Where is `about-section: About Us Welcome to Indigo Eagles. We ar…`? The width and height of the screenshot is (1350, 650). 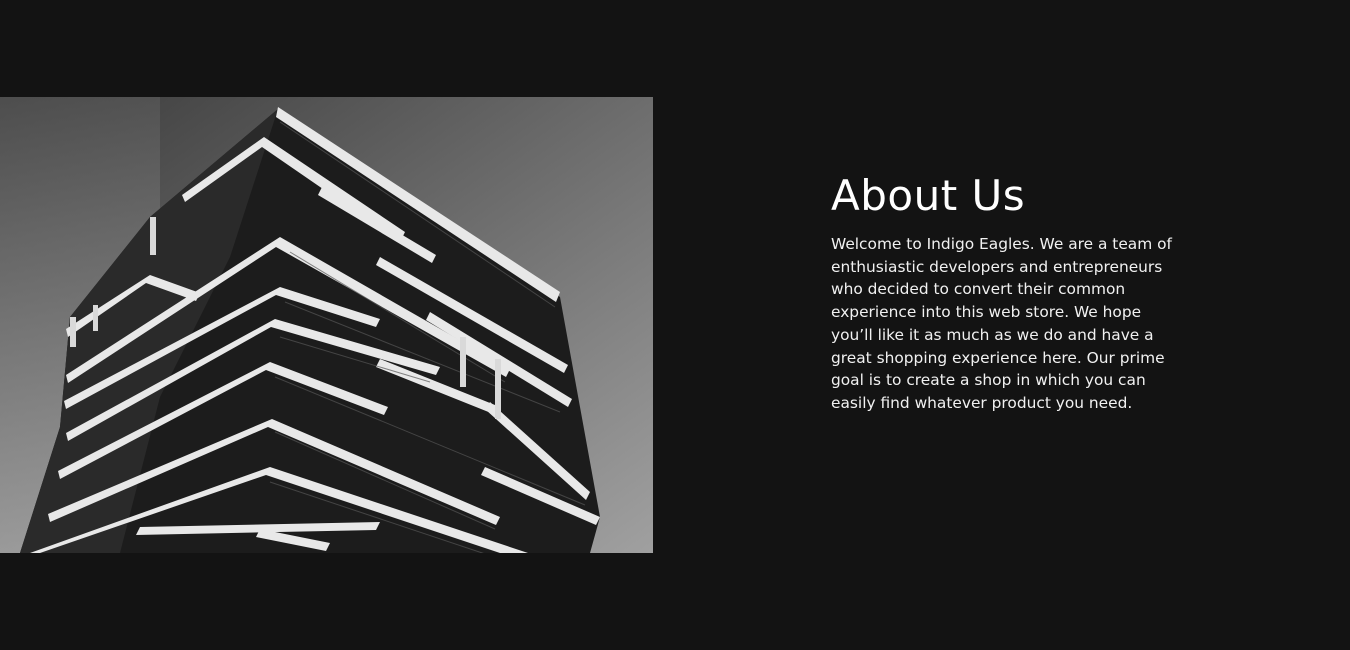
about-section: About Us Welcome to Indigo Eagles. We ar… is located at coordinates (1006, 292).